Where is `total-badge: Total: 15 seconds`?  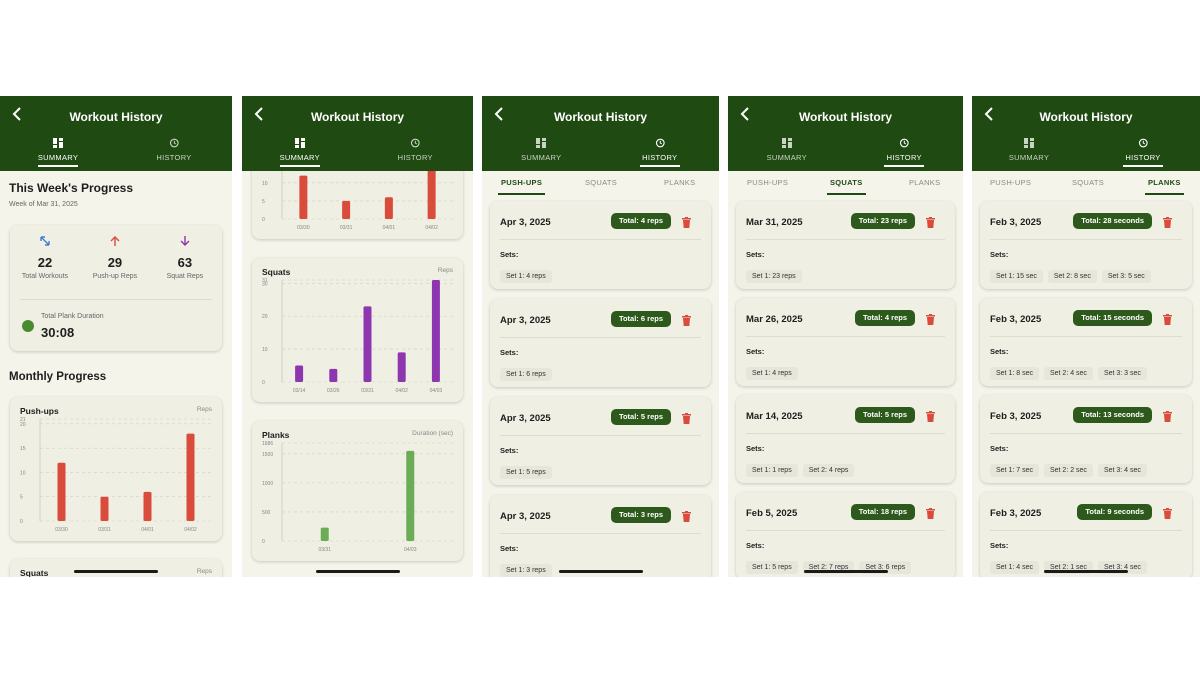
total-badge: Total: 15 seconds is located at coordinates (1112, 318).